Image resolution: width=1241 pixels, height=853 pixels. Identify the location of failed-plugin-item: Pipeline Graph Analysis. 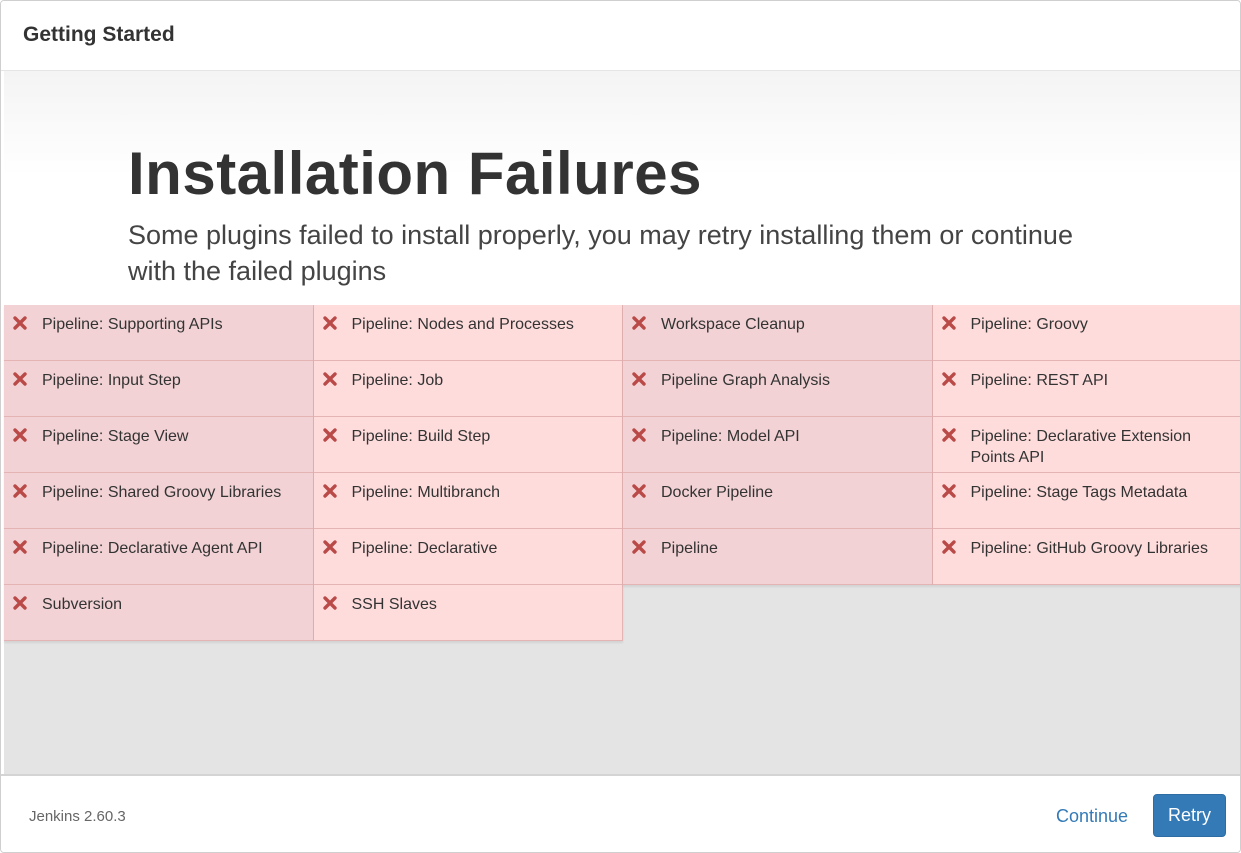
(778, 389).